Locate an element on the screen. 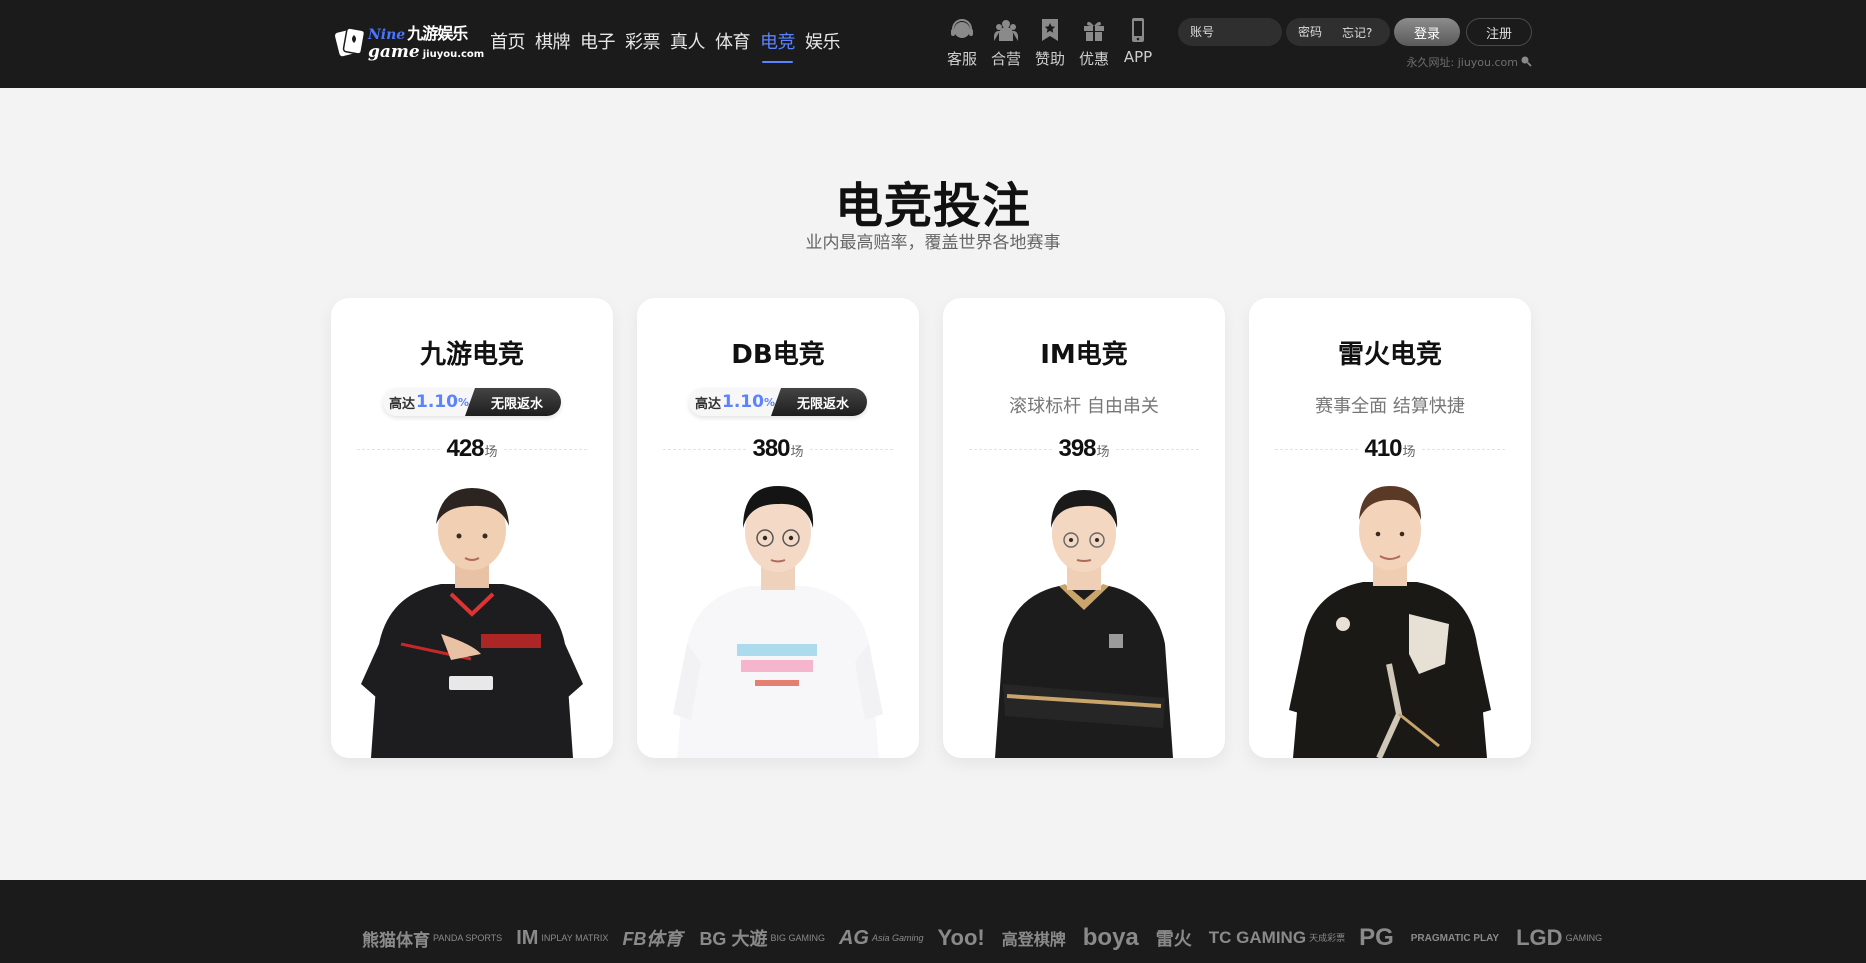  gift-icon is located at coordinates (1094, 30).